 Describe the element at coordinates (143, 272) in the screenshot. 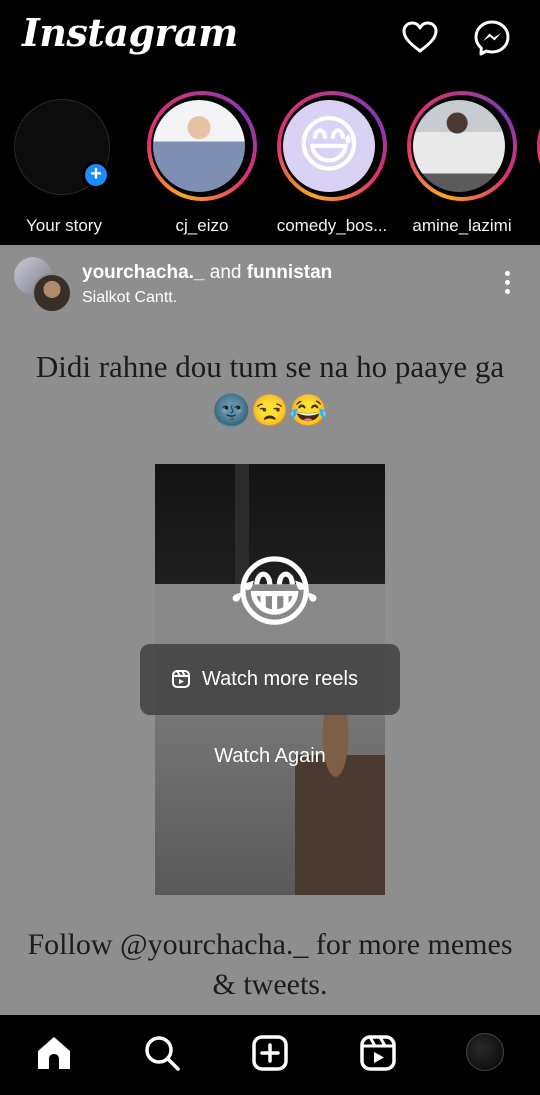

I see `author-name: yourchacha._` at that location.